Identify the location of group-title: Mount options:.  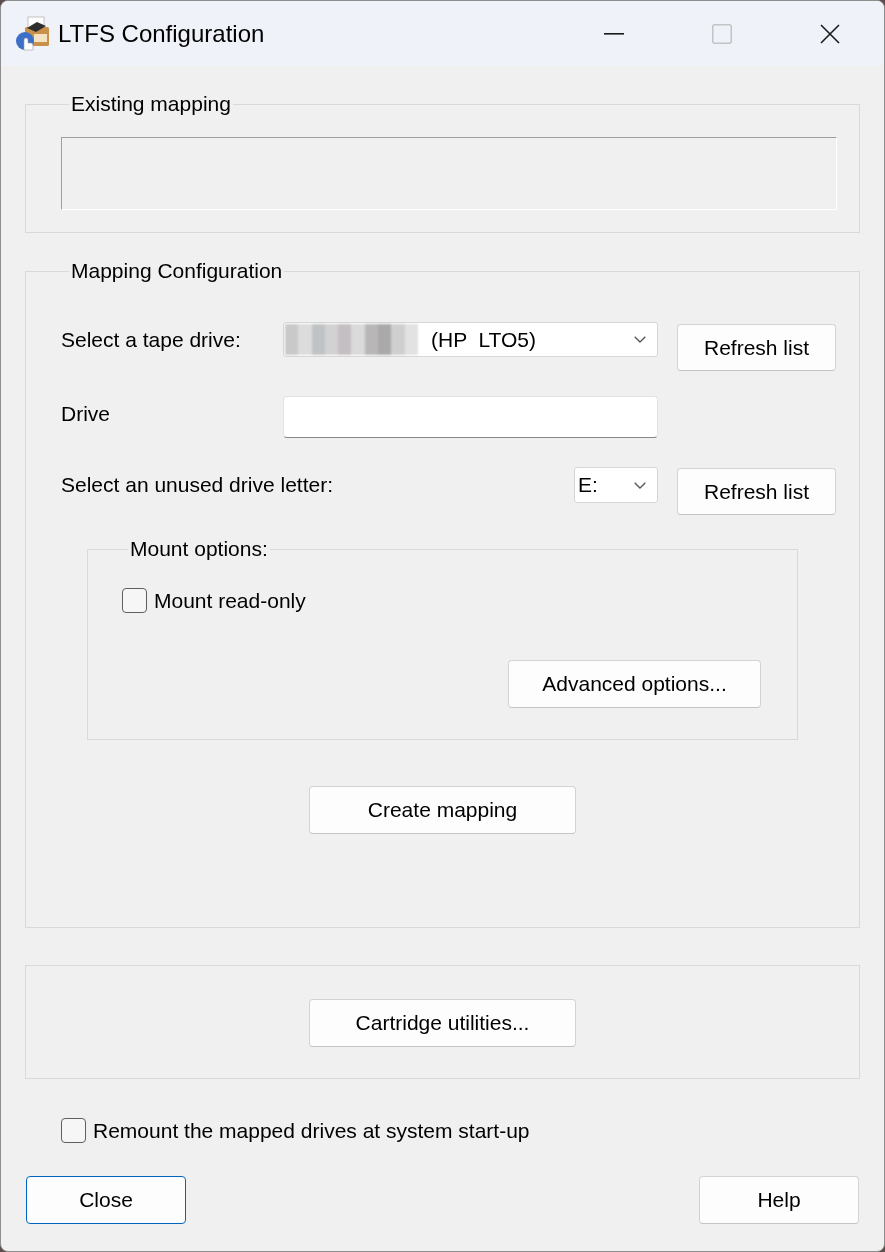
(199, 549).